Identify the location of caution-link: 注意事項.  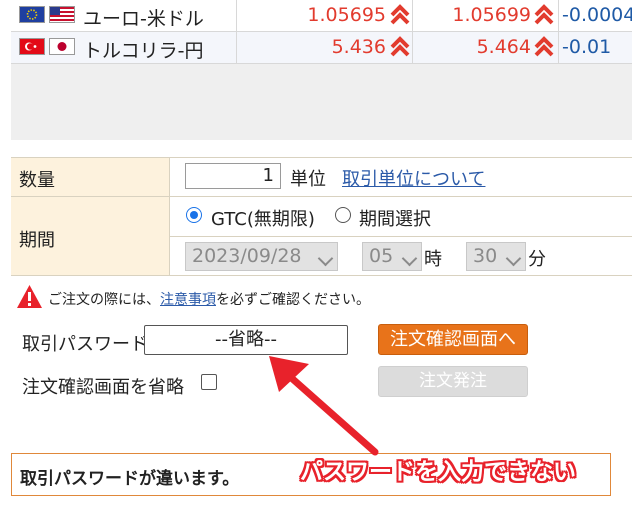
(188, 300).